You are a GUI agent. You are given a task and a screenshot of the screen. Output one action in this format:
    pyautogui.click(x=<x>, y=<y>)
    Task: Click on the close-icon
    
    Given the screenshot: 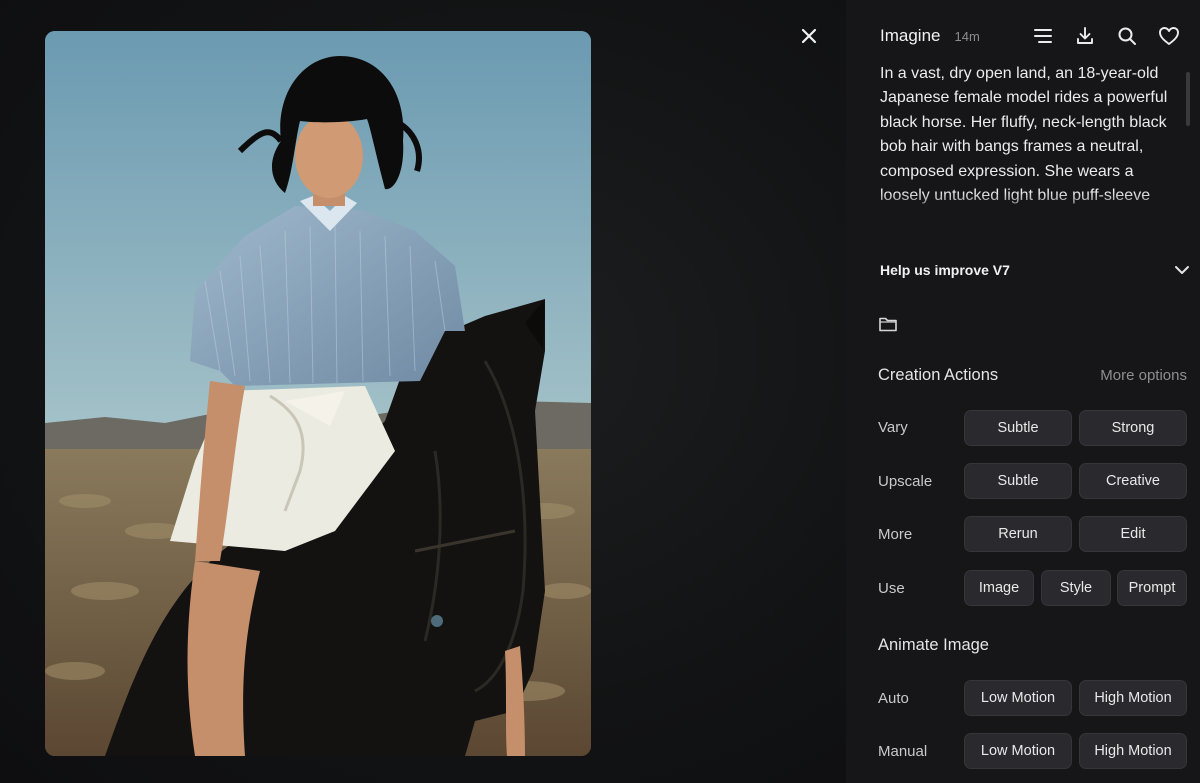 What is the action you would take?
    pyautogui.click(x=809, y=36)
    